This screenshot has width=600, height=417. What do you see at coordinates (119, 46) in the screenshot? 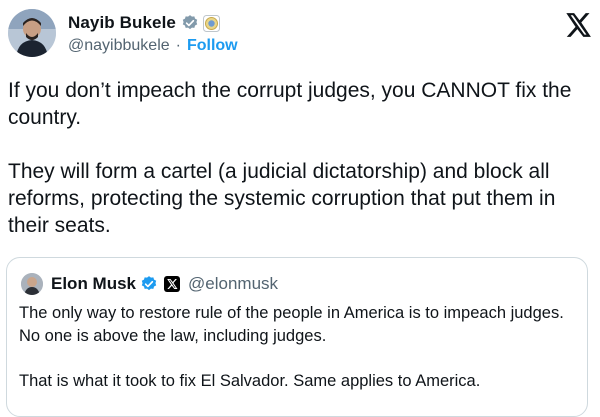
I see `author-handle: @nayibbukele` at bounding box center [119, 46].